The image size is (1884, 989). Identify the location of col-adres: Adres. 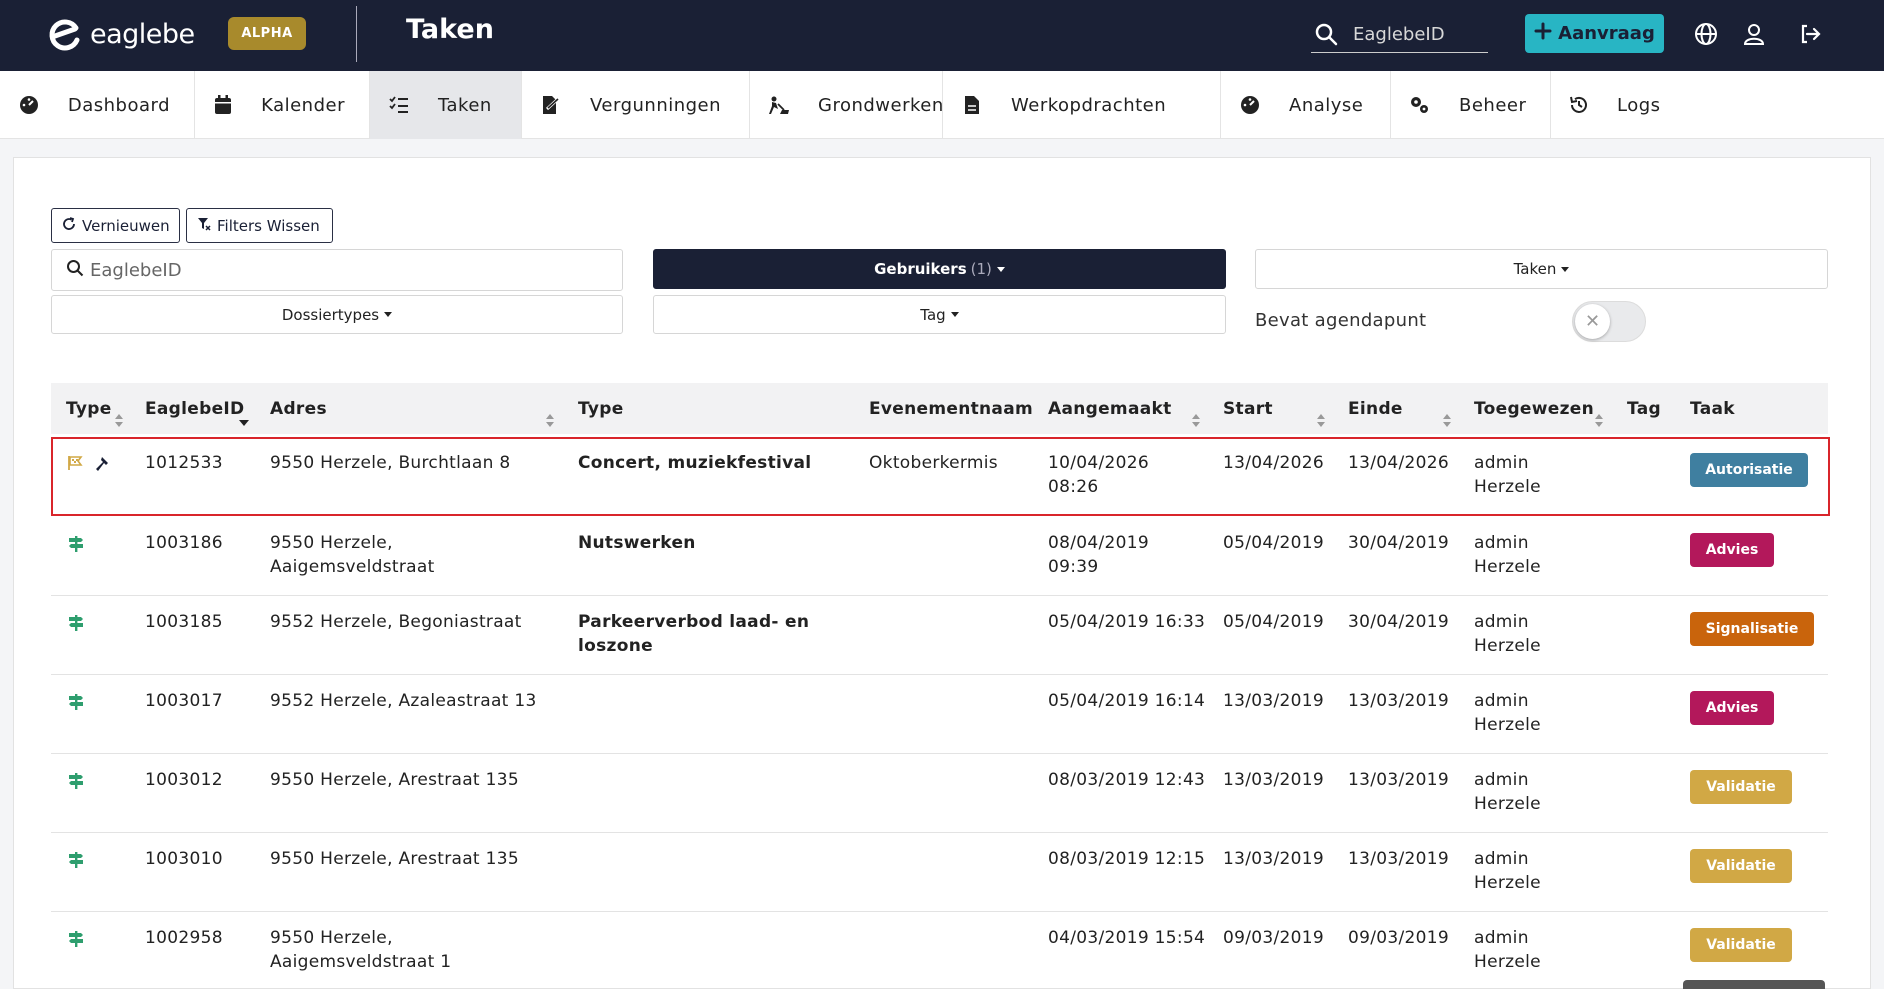
(298, 408).